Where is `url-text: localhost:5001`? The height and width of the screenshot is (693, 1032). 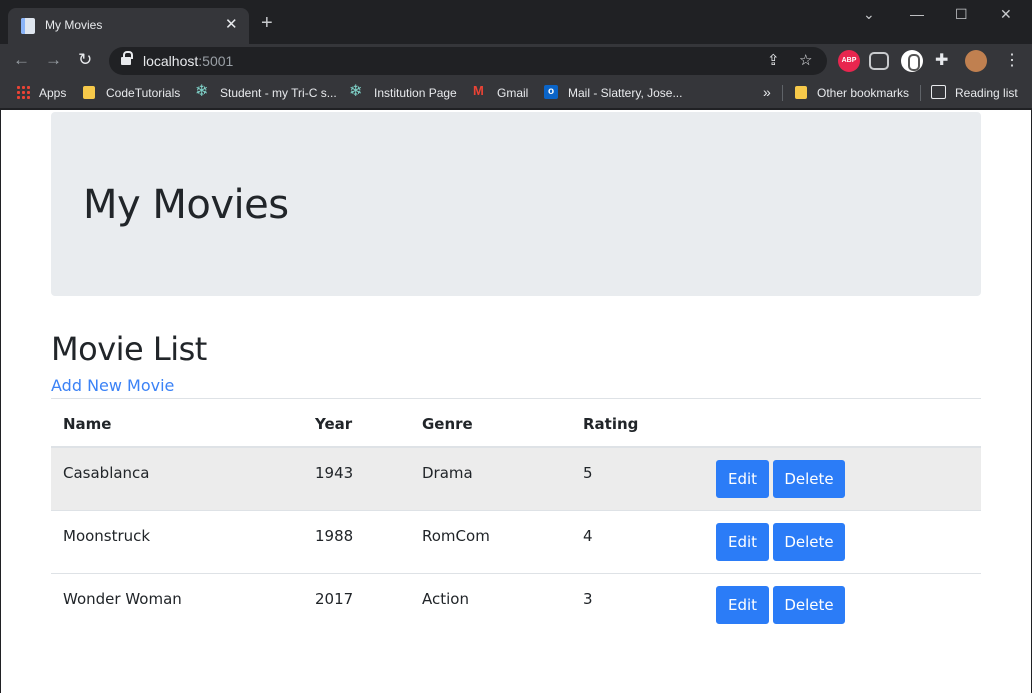 url-text: localhost:5001 is located at coordinates (188, 61).